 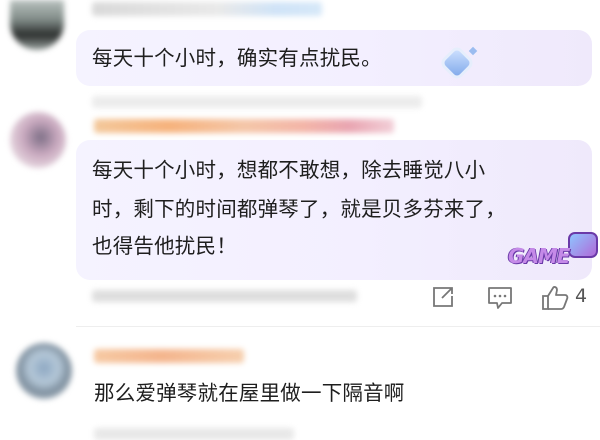 I want to click on comment-text: 每天十个小时，确实有点扰民。, so click(x=237, y=58).